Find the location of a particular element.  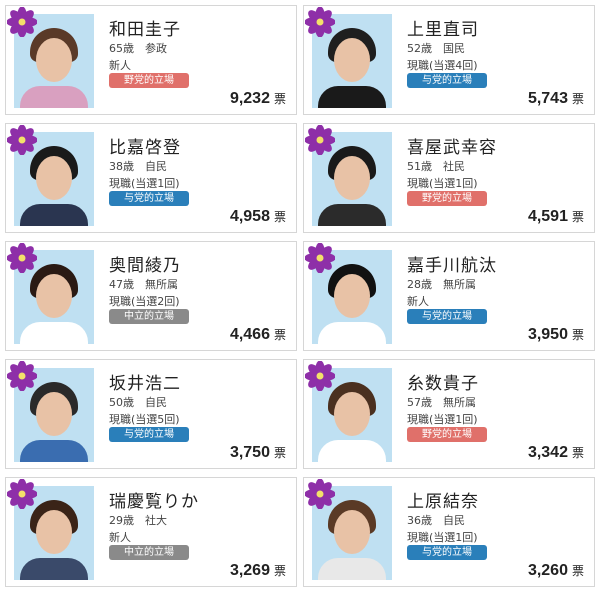

vote-number: 9,232 is located at coordinates (249, 98).